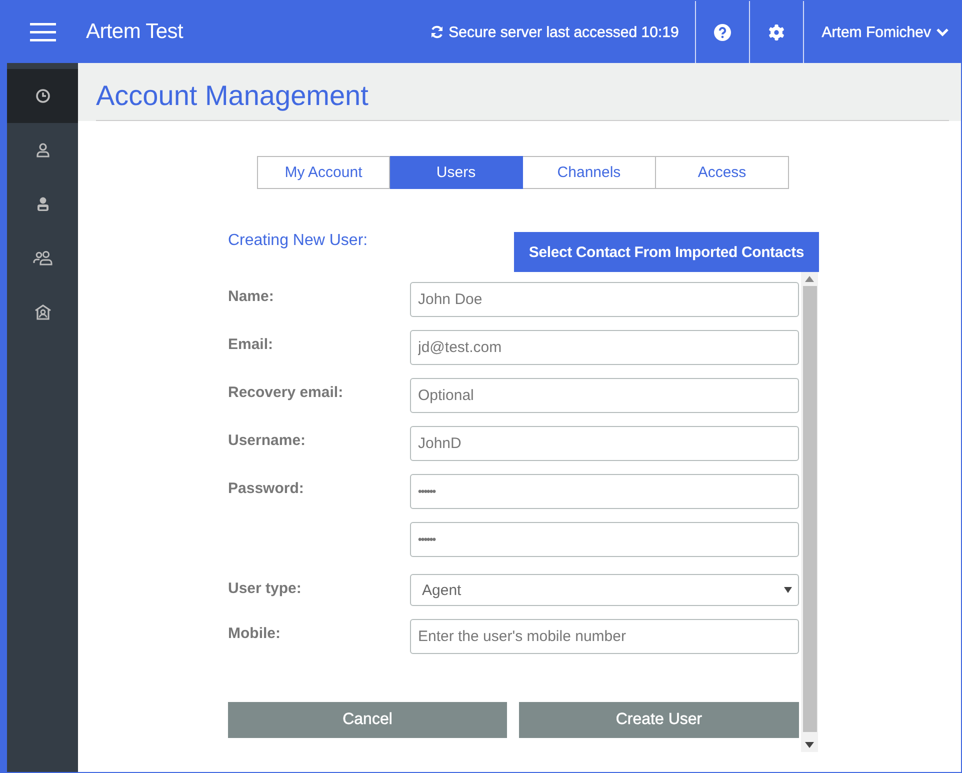  I want to click on scroll-down-icon, so click(809, 745).